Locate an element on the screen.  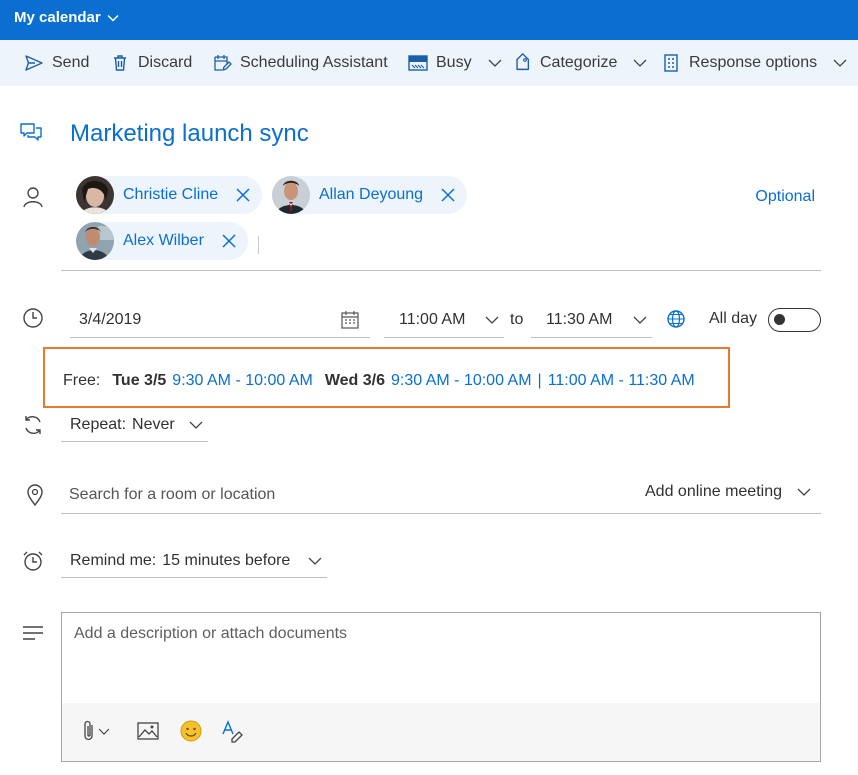
busy-dropdown: Busy is located at coordinates (455, 63).